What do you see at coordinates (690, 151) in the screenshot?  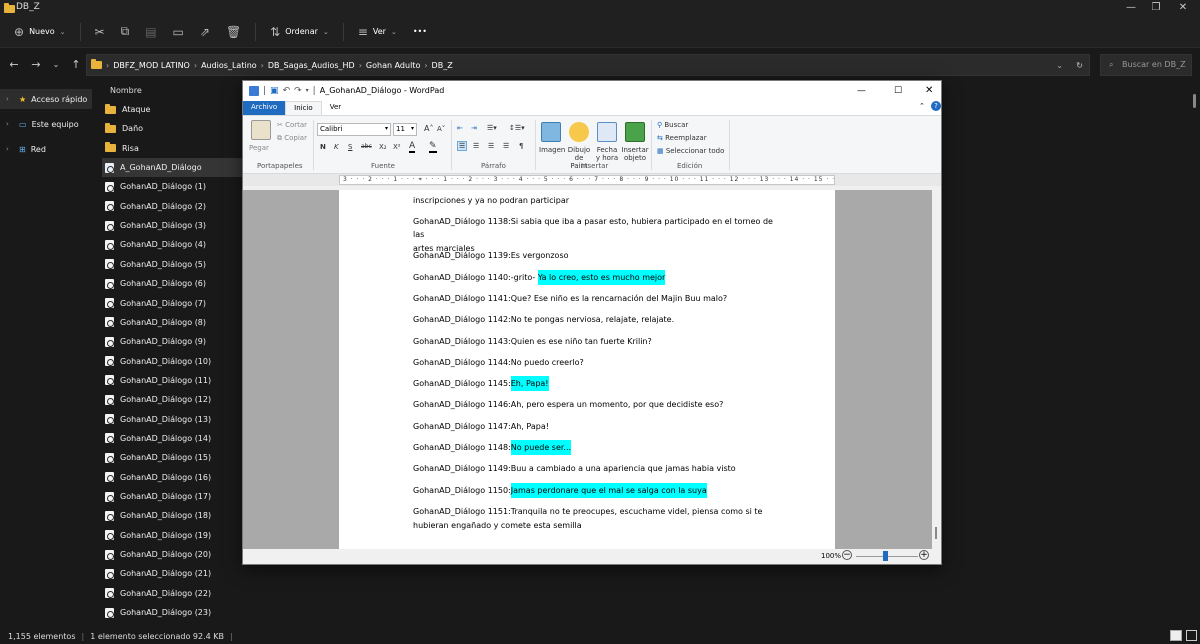 I see `select-all-button: ▦ Seleccionar todo` at bounding box center [690, 151].